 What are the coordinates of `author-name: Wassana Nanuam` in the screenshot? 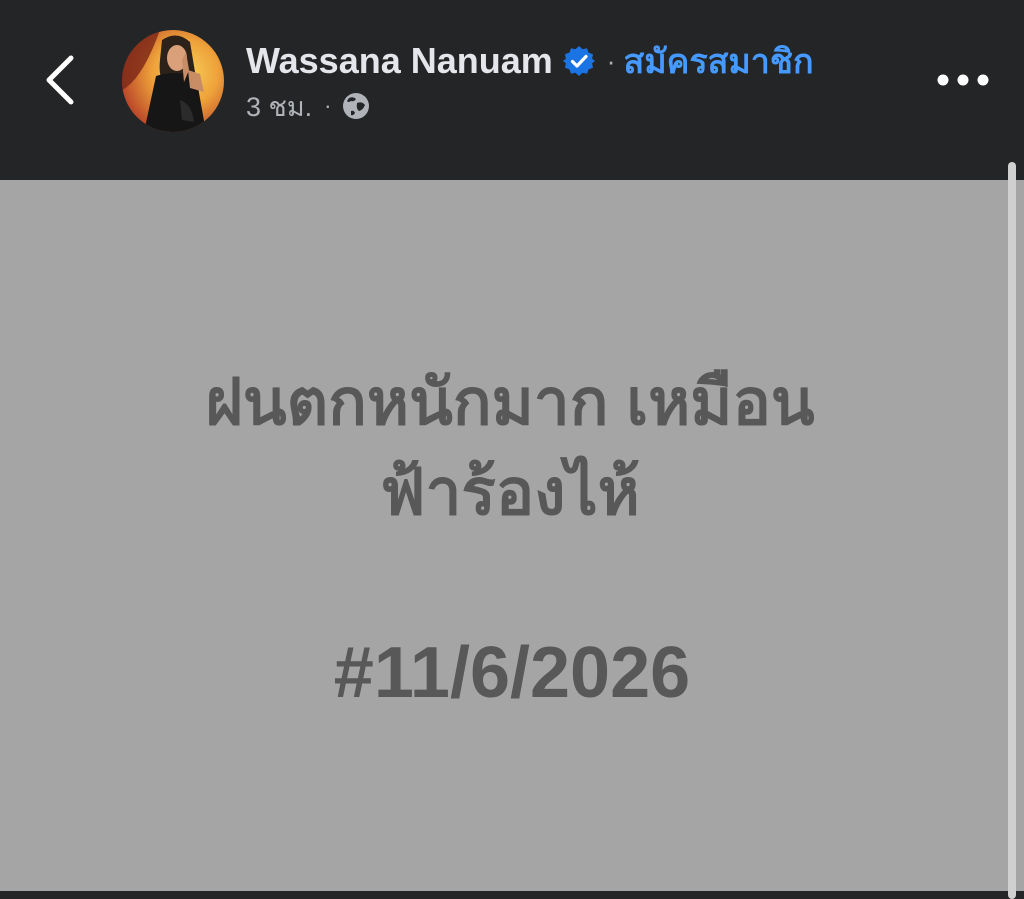 It's located at (399, 61).